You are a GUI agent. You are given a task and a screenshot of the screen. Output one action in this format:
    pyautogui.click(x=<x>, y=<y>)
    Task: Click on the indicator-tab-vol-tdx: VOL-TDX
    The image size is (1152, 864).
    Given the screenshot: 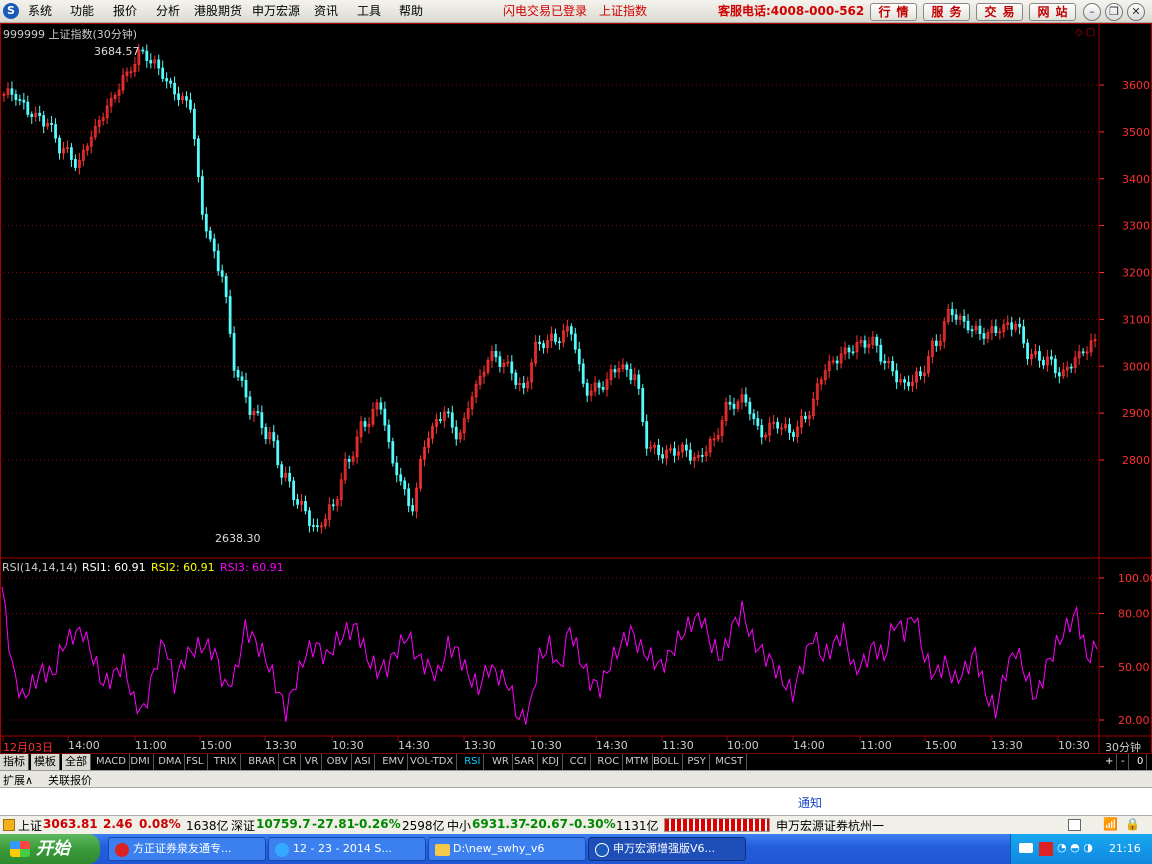 What is the action you would take?
    pyautogui.click(x=432, y=762)
    